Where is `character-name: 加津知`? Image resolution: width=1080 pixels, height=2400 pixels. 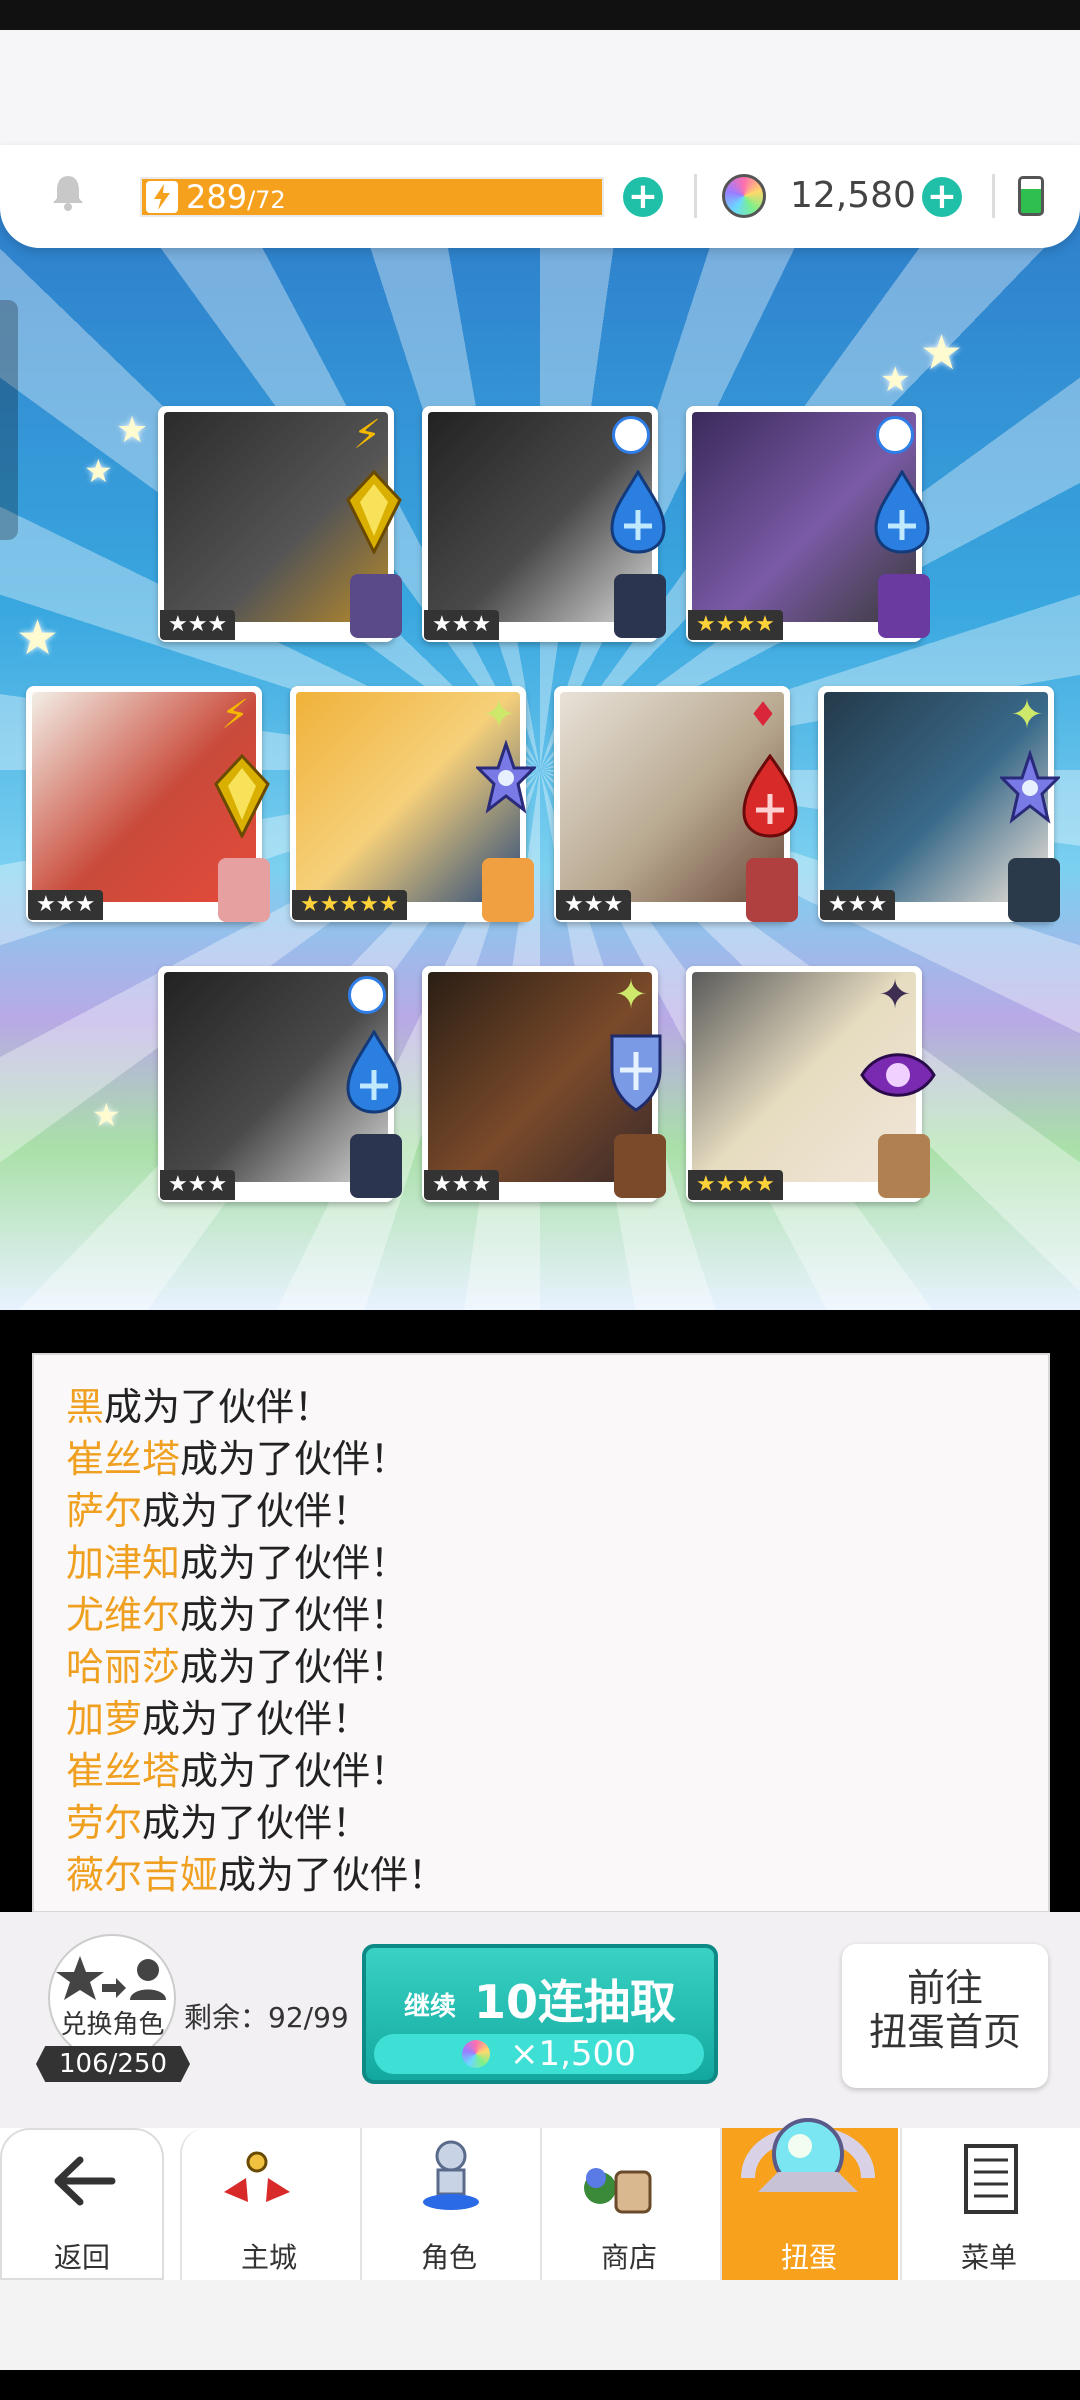
character-name: 加津知 is located at coordinates (123, 1563).